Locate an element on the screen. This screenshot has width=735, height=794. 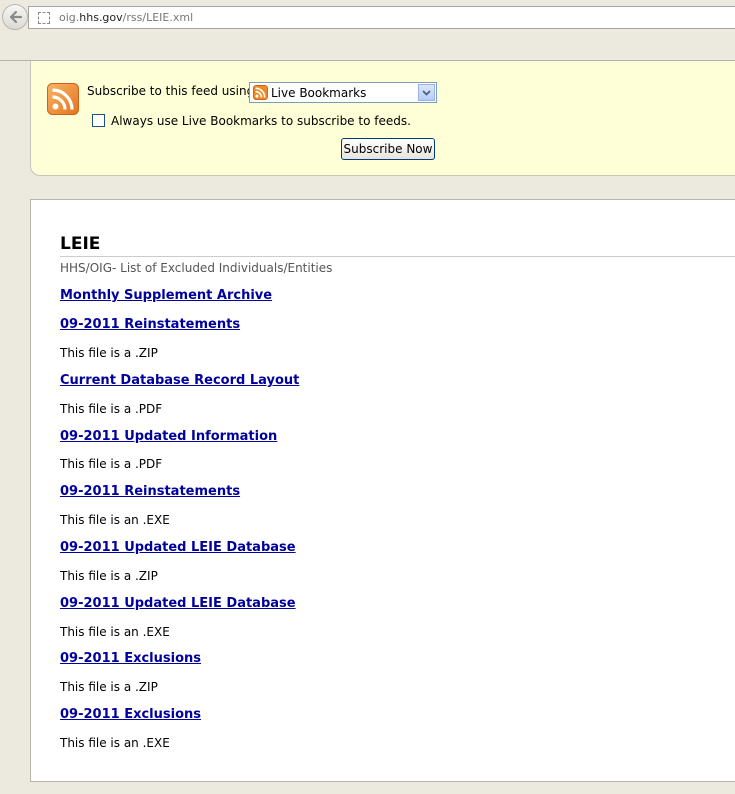
rss-feed-icon is located at coordinates (63, 99).